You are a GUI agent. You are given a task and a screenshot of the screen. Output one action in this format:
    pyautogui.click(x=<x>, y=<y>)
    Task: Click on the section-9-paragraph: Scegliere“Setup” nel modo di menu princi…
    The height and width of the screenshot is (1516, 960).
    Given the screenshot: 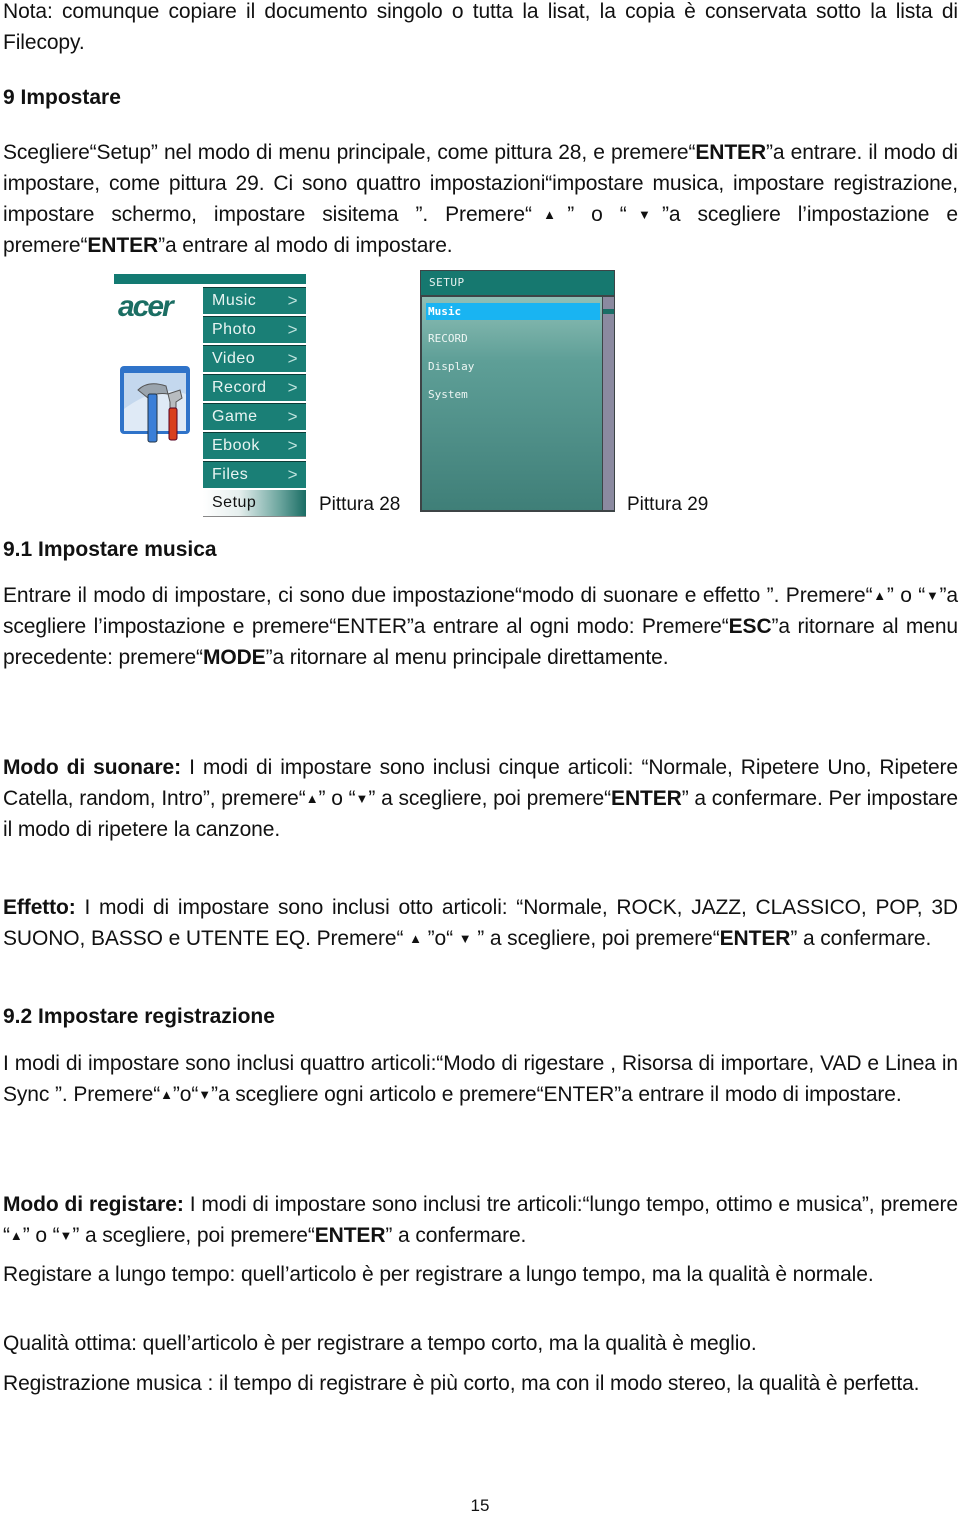 What is the action you would take?
    pyautogui.click(x=481, y=199)
    